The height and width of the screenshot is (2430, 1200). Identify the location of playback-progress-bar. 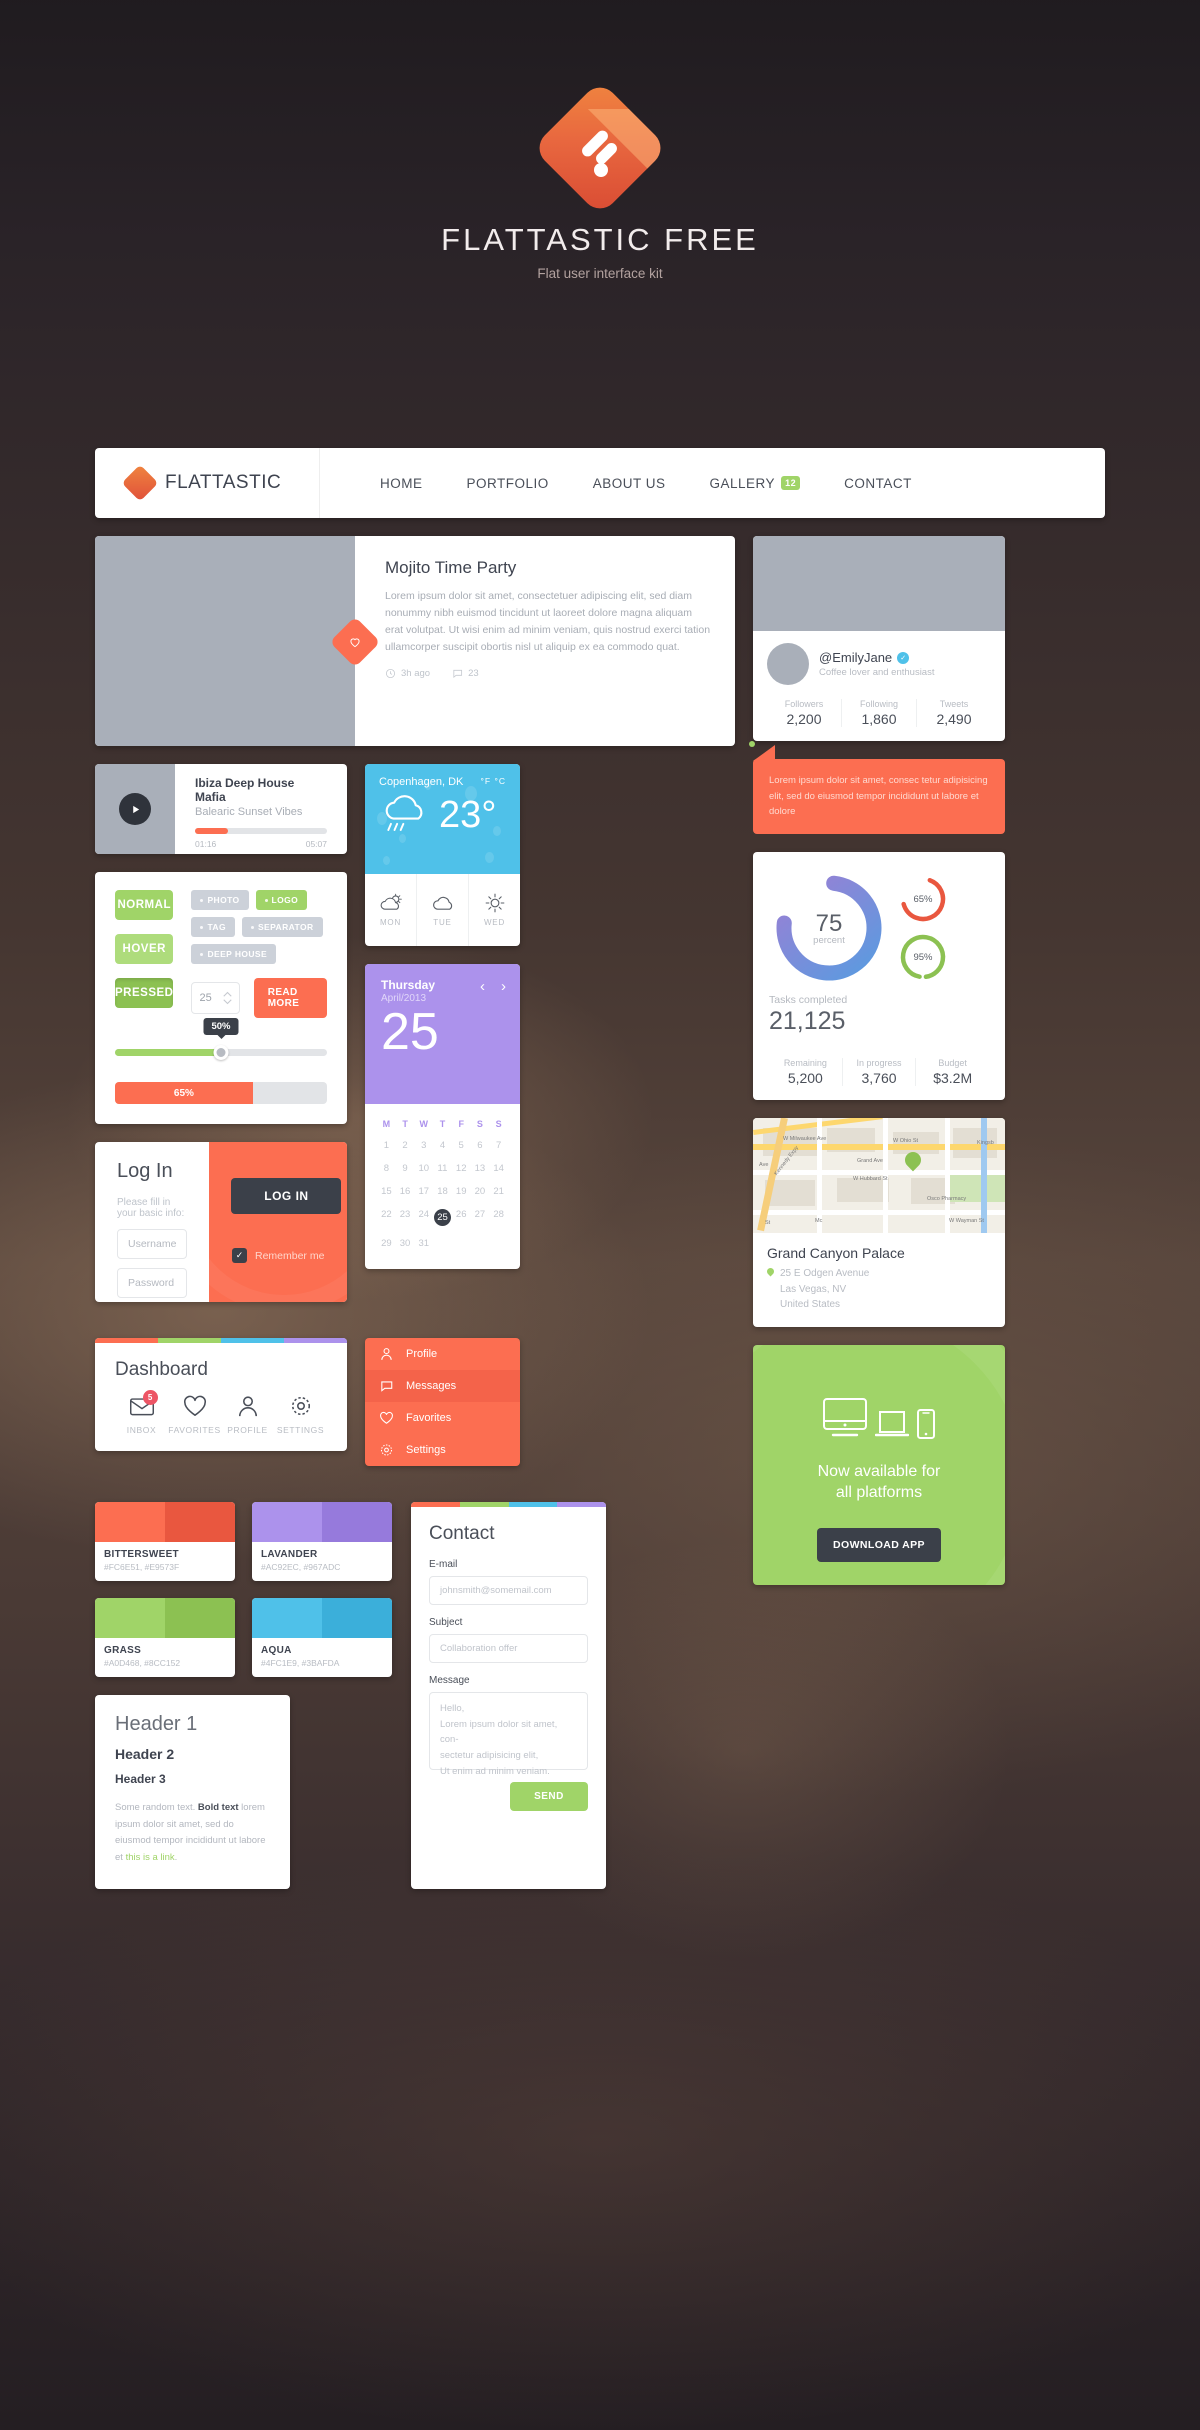
(261, 831).